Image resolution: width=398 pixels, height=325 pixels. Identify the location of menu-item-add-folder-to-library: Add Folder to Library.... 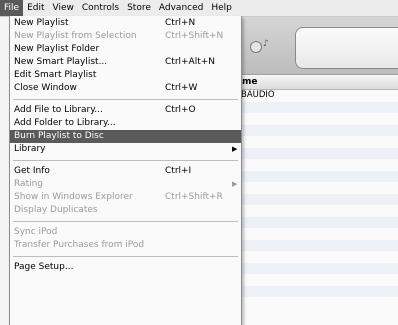
(125, 123).